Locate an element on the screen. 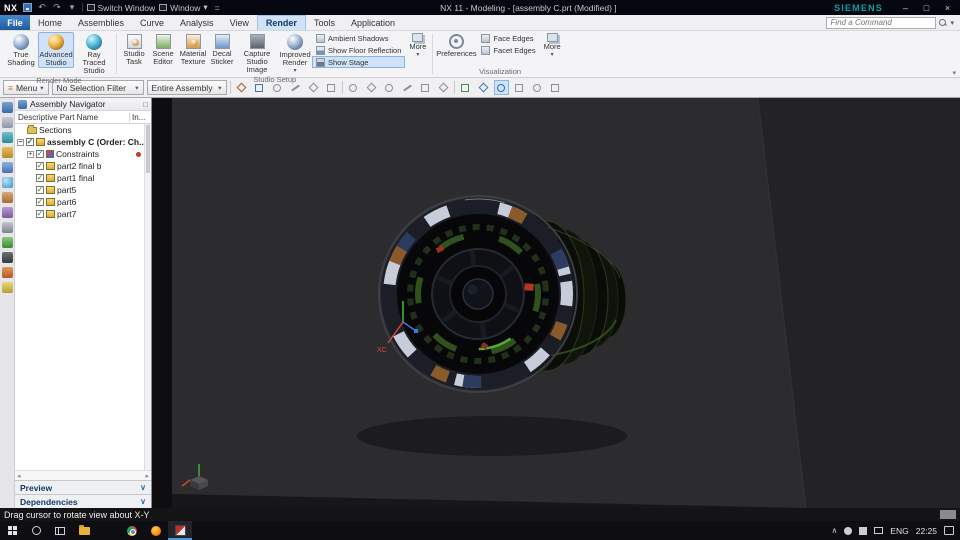  assembly-checkbox: ✓ is located at coordinates (30, 141).